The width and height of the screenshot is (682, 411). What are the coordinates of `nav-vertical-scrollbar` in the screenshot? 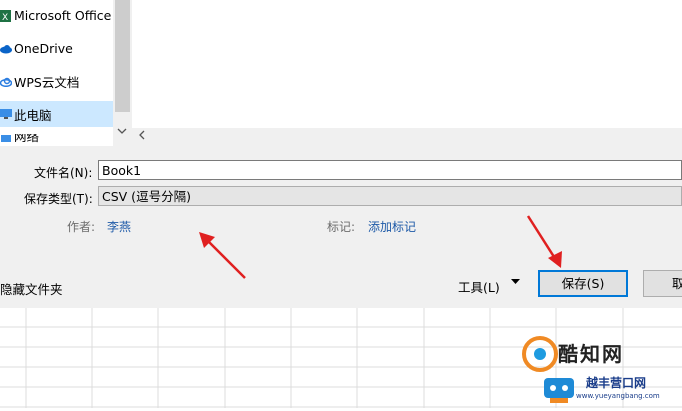 It's located at (122, 73).